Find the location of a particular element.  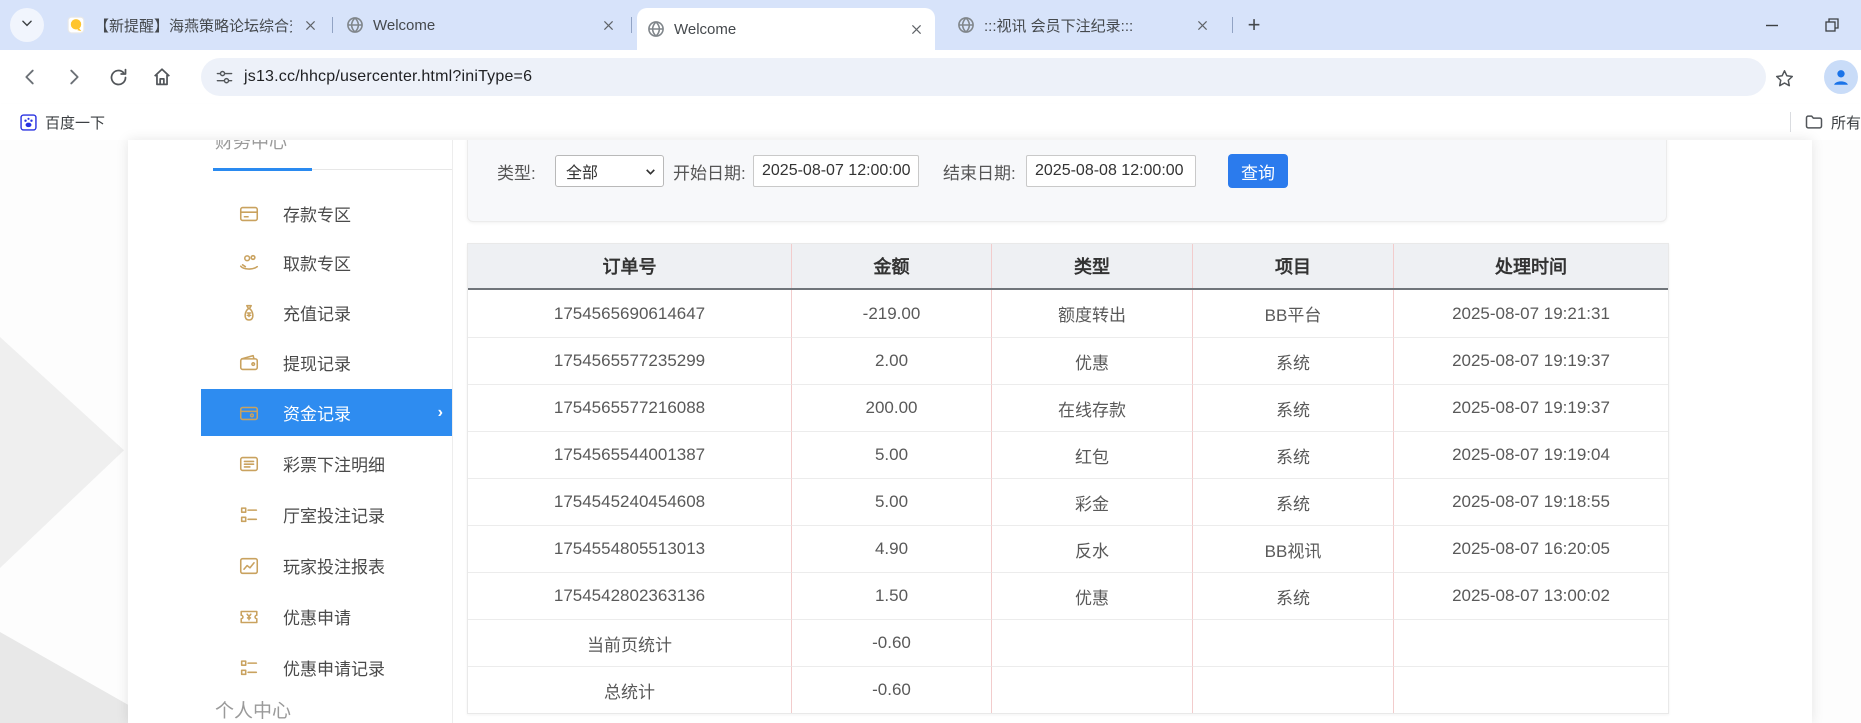

decorative-triangle-left is located at coordinates (62, 452).